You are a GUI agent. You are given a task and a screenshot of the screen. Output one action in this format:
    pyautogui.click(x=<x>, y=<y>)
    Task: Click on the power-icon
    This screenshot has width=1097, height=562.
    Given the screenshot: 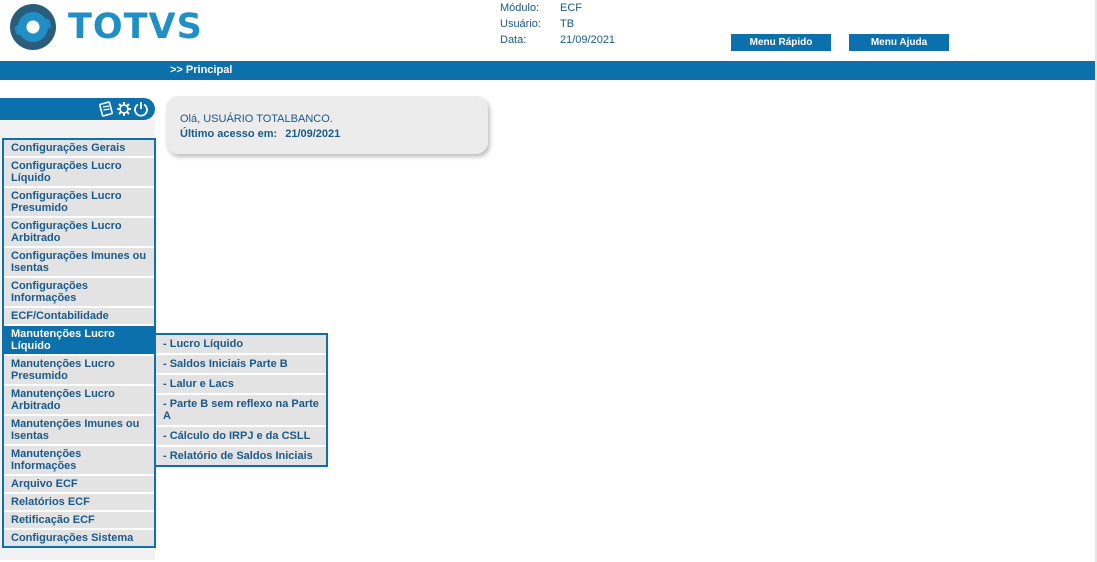 What is the action you would take?
    pyautogui.click(x=140, y=109)
    